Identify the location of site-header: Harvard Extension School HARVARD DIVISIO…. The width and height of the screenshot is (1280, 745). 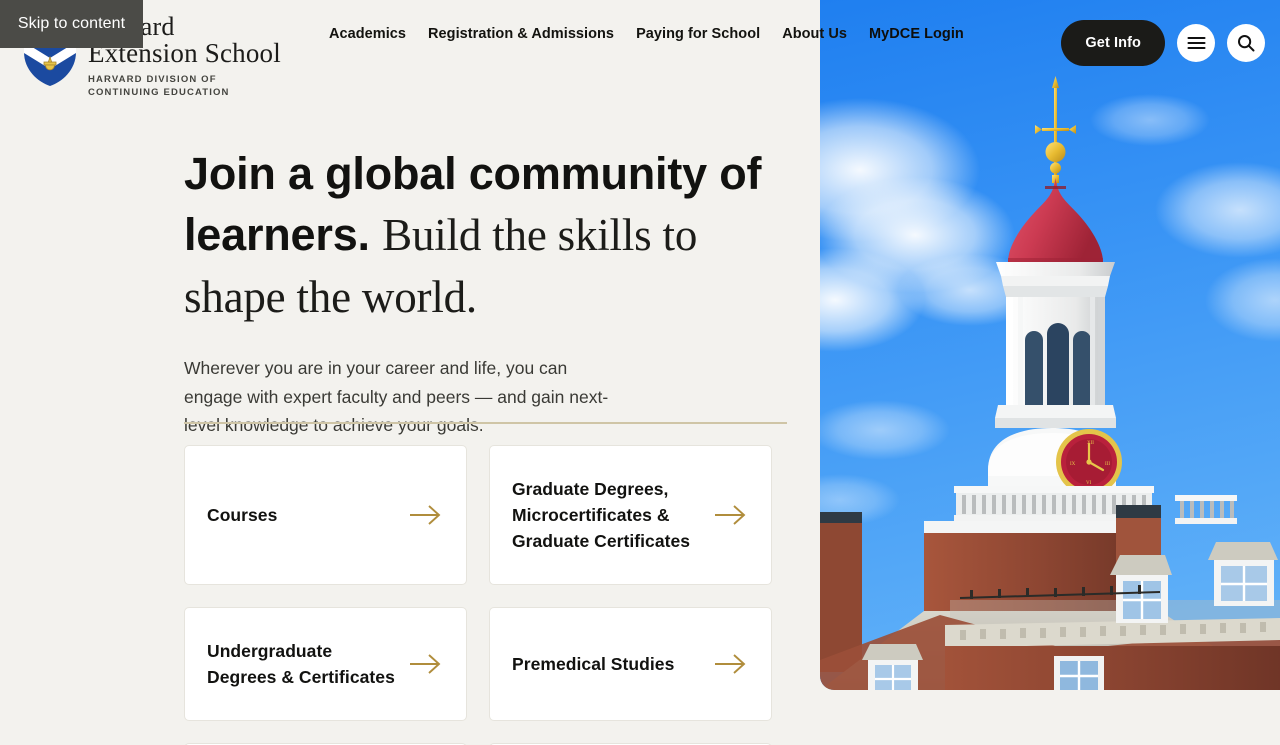
(640, 50).